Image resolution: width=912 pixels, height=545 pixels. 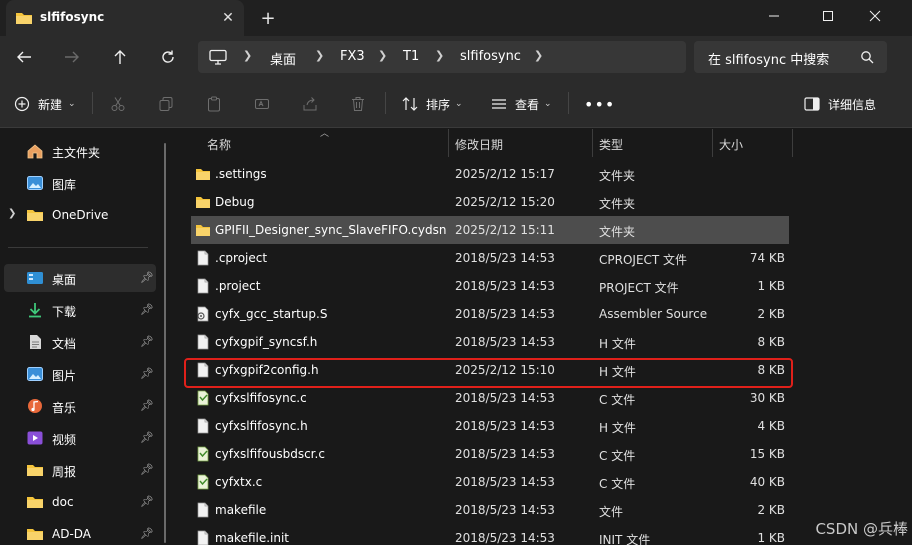 I want to click on column-type-header: 类型, so click(x=611, y=144).